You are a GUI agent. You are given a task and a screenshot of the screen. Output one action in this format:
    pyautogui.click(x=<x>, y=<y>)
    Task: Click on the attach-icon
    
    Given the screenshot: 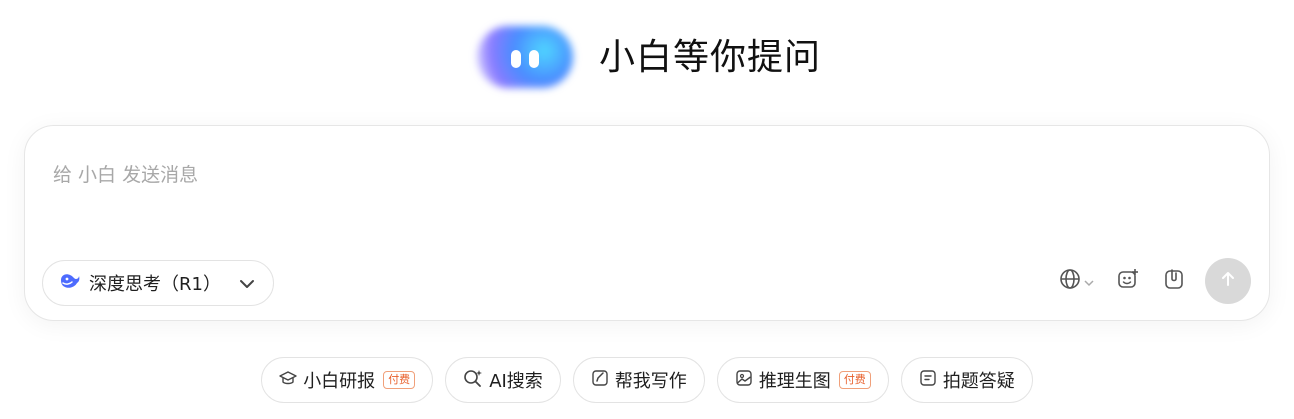 What is the action you would take?
    pyautogui.click(x=1174, y=281)
    